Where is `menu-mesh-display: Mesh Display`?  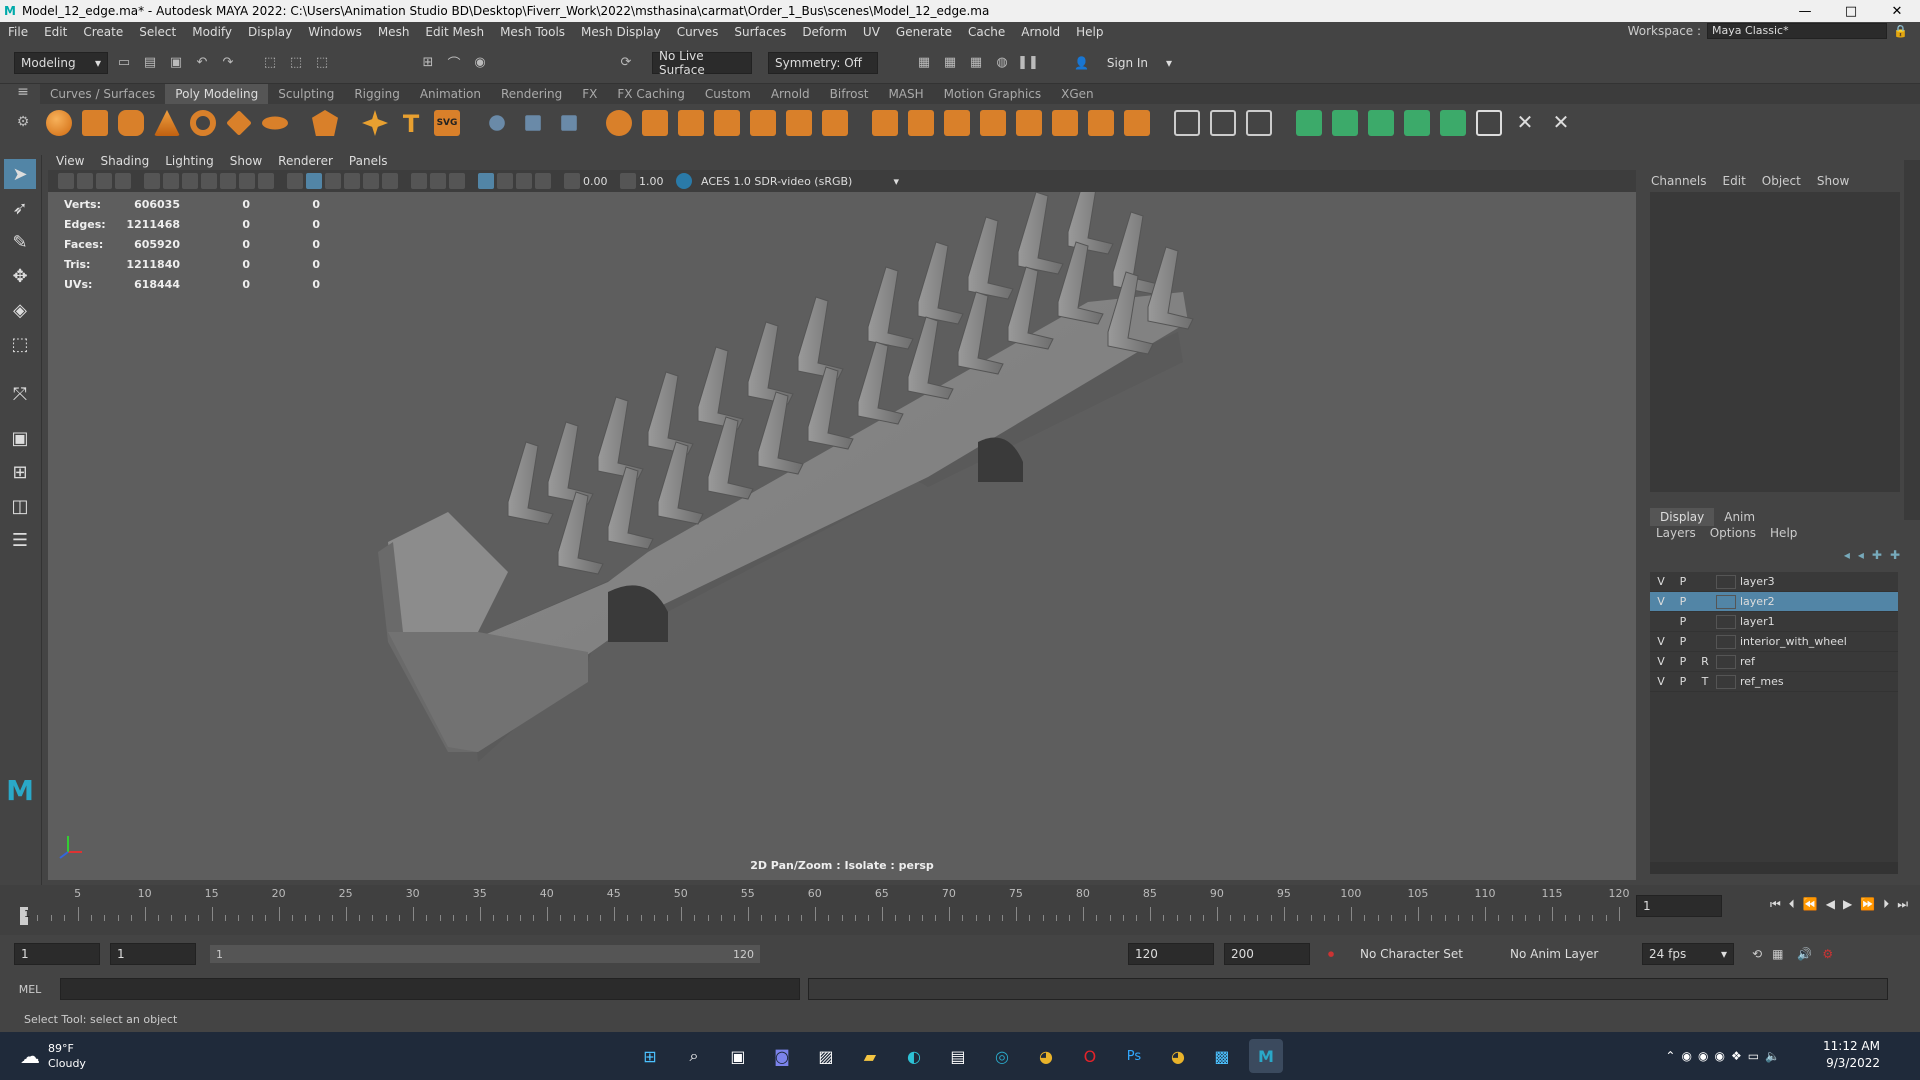 menu-mesh-display: Mesh Display is located at coordinates (621, 32).